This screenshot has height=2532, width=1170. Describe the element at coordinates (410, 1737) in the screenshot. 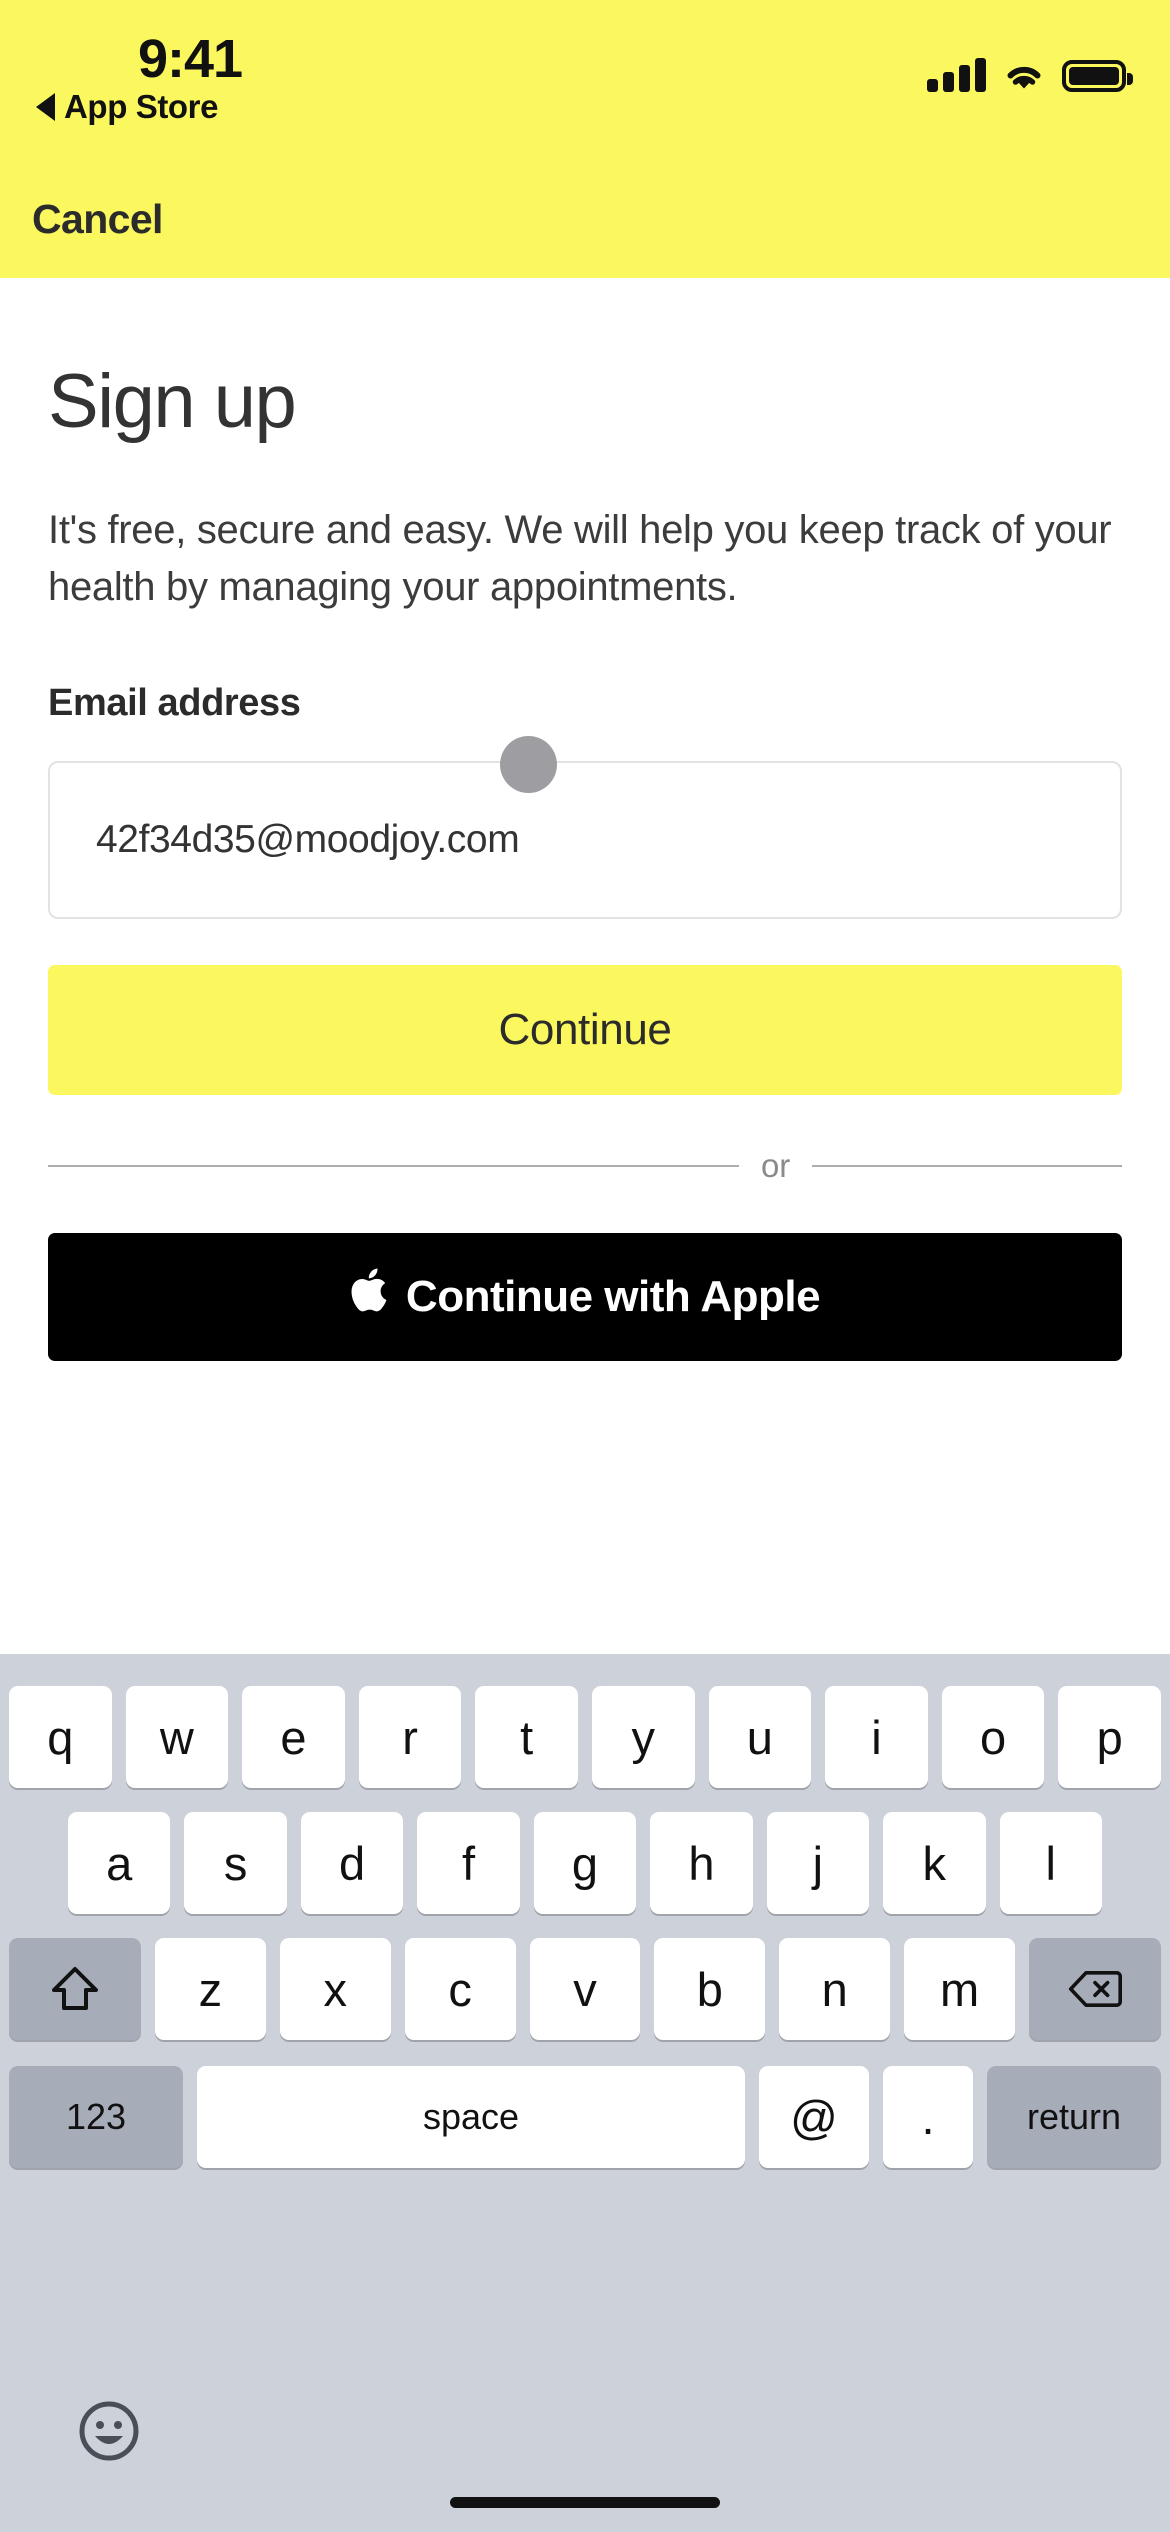

I see `key-r: r` at that location.